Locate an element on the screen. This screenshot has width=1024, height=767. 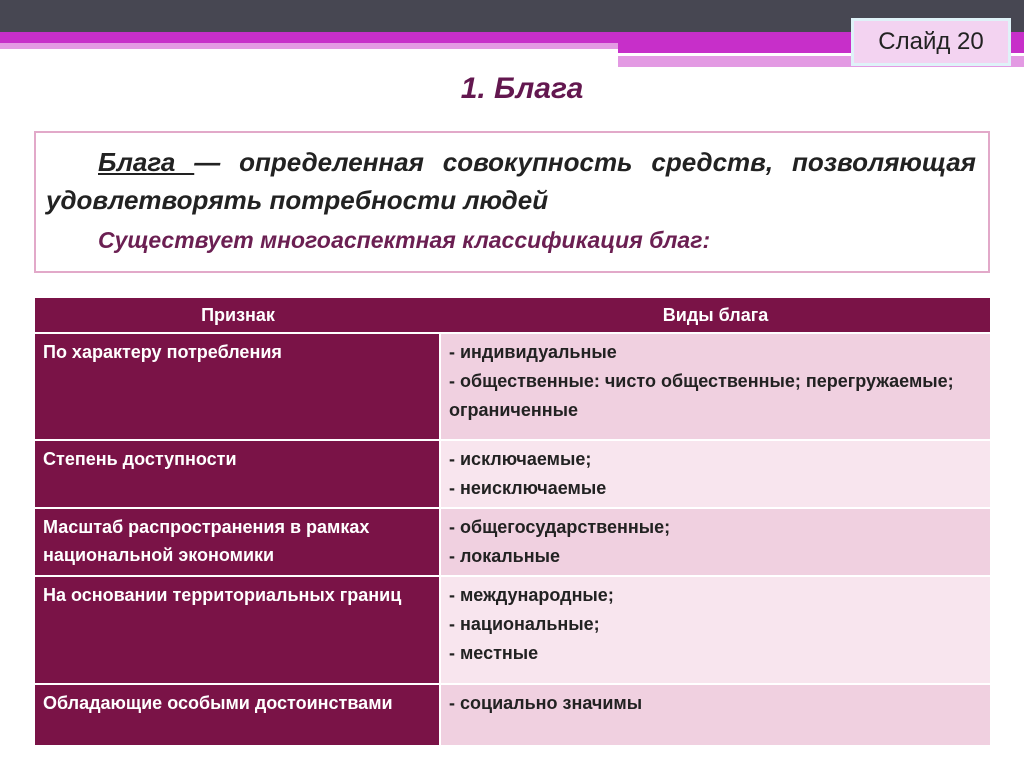
row-types: - общегосударственные; - локальные is located at coordinates (715, 542).